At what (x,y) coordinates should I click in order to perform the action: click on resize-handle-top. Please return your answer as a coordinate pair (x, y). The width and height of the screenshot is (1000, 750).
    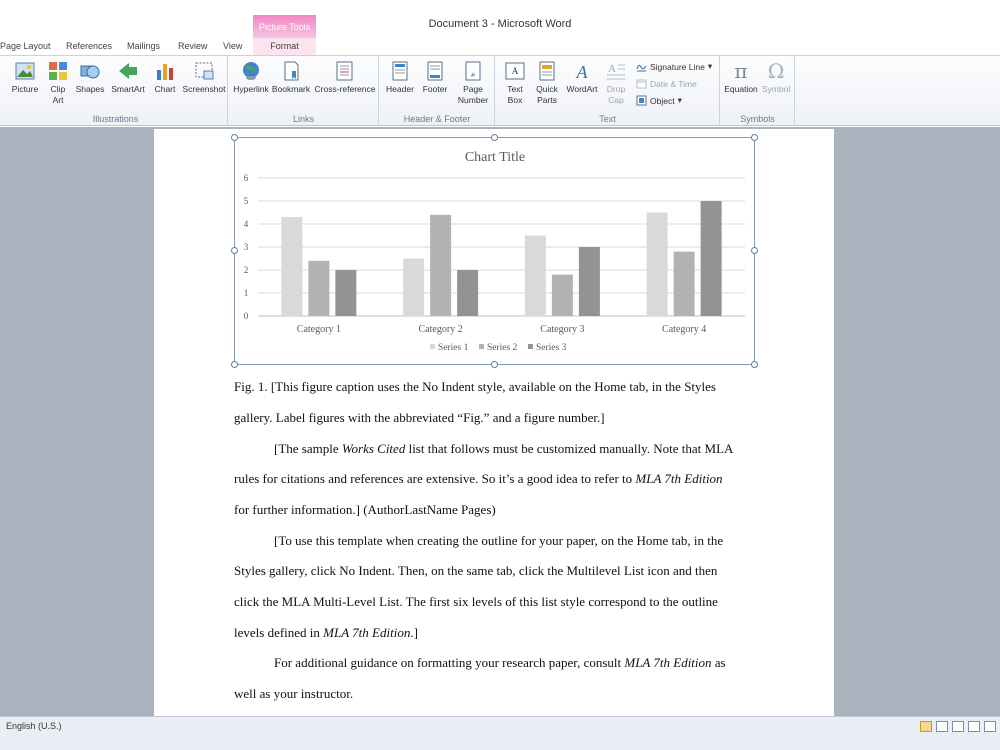
    Looking at the image, I should click on (494, 137).